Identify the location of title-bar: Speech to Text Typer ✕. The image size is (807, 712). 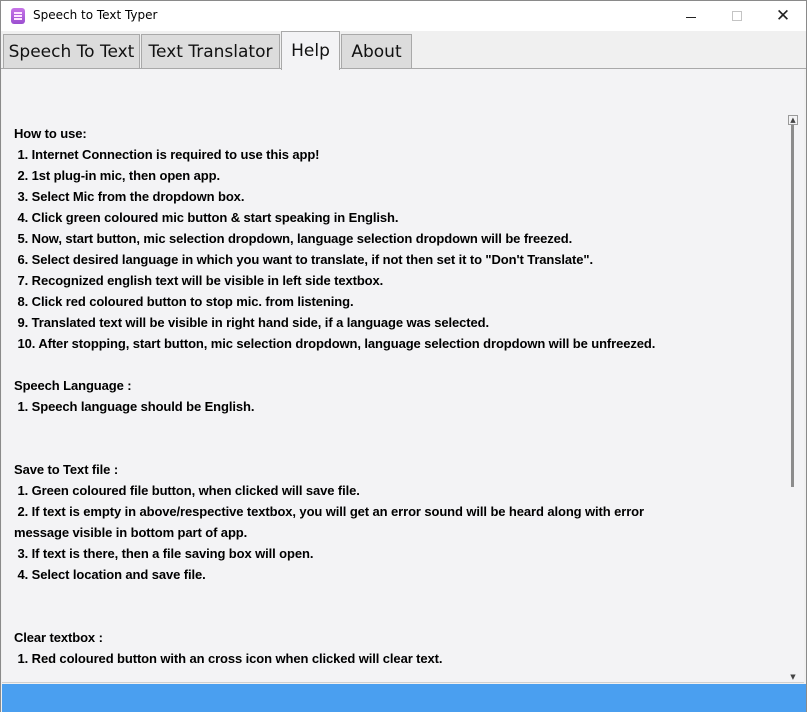
(403, 15).